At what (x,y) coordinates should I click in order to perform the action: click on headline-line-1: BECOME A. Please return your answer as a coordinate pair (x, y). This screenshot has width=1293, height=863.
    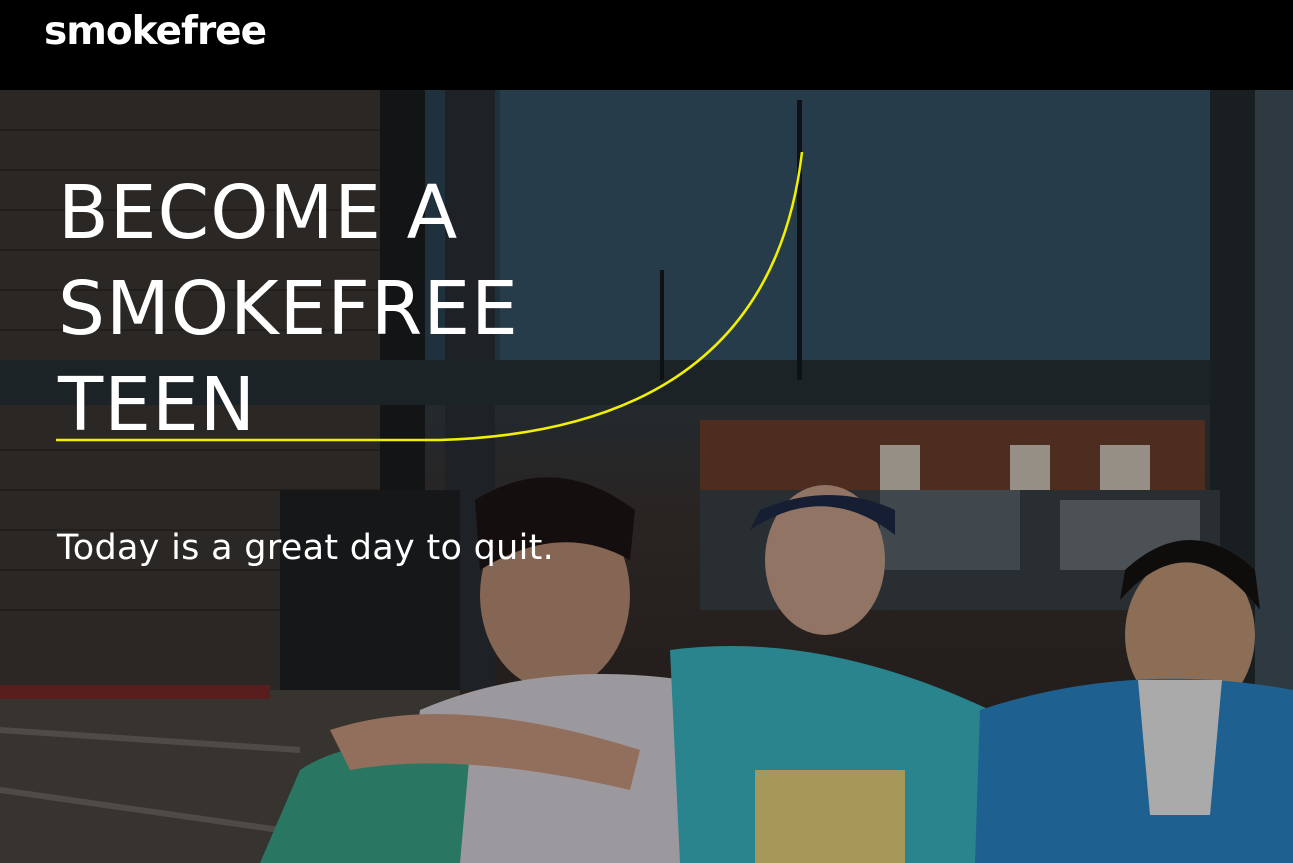
    Looking at the image, I should click on (258, 213).